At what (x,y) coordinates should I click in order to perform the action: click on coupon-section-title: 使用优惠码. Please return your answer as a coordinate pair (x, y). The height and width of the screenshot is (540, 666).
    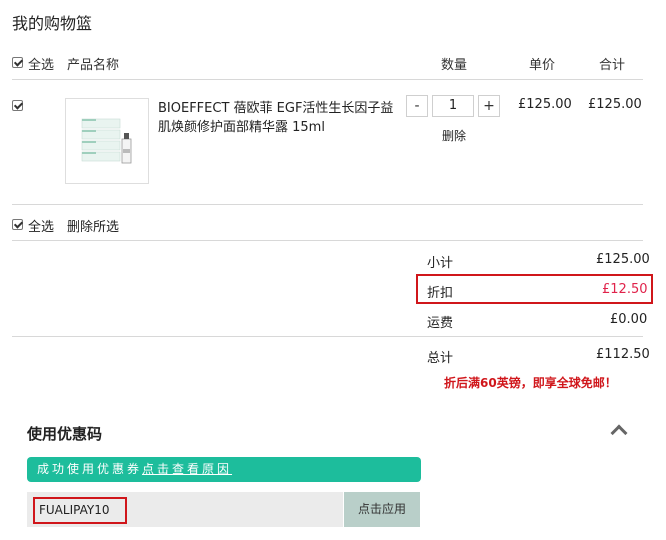
    Looking at the image, I should click on (65, 434).